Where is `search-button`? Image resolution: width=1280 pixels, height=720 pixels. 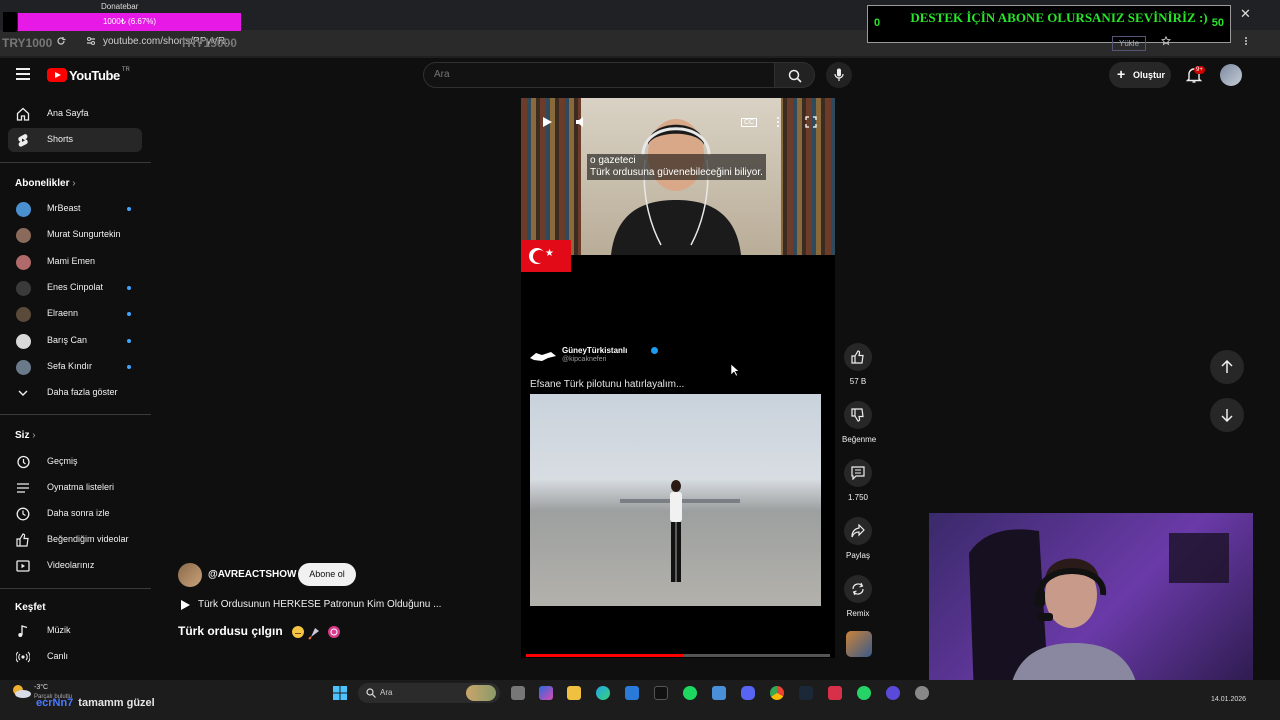
search-button is located at coordinates (795, 75).